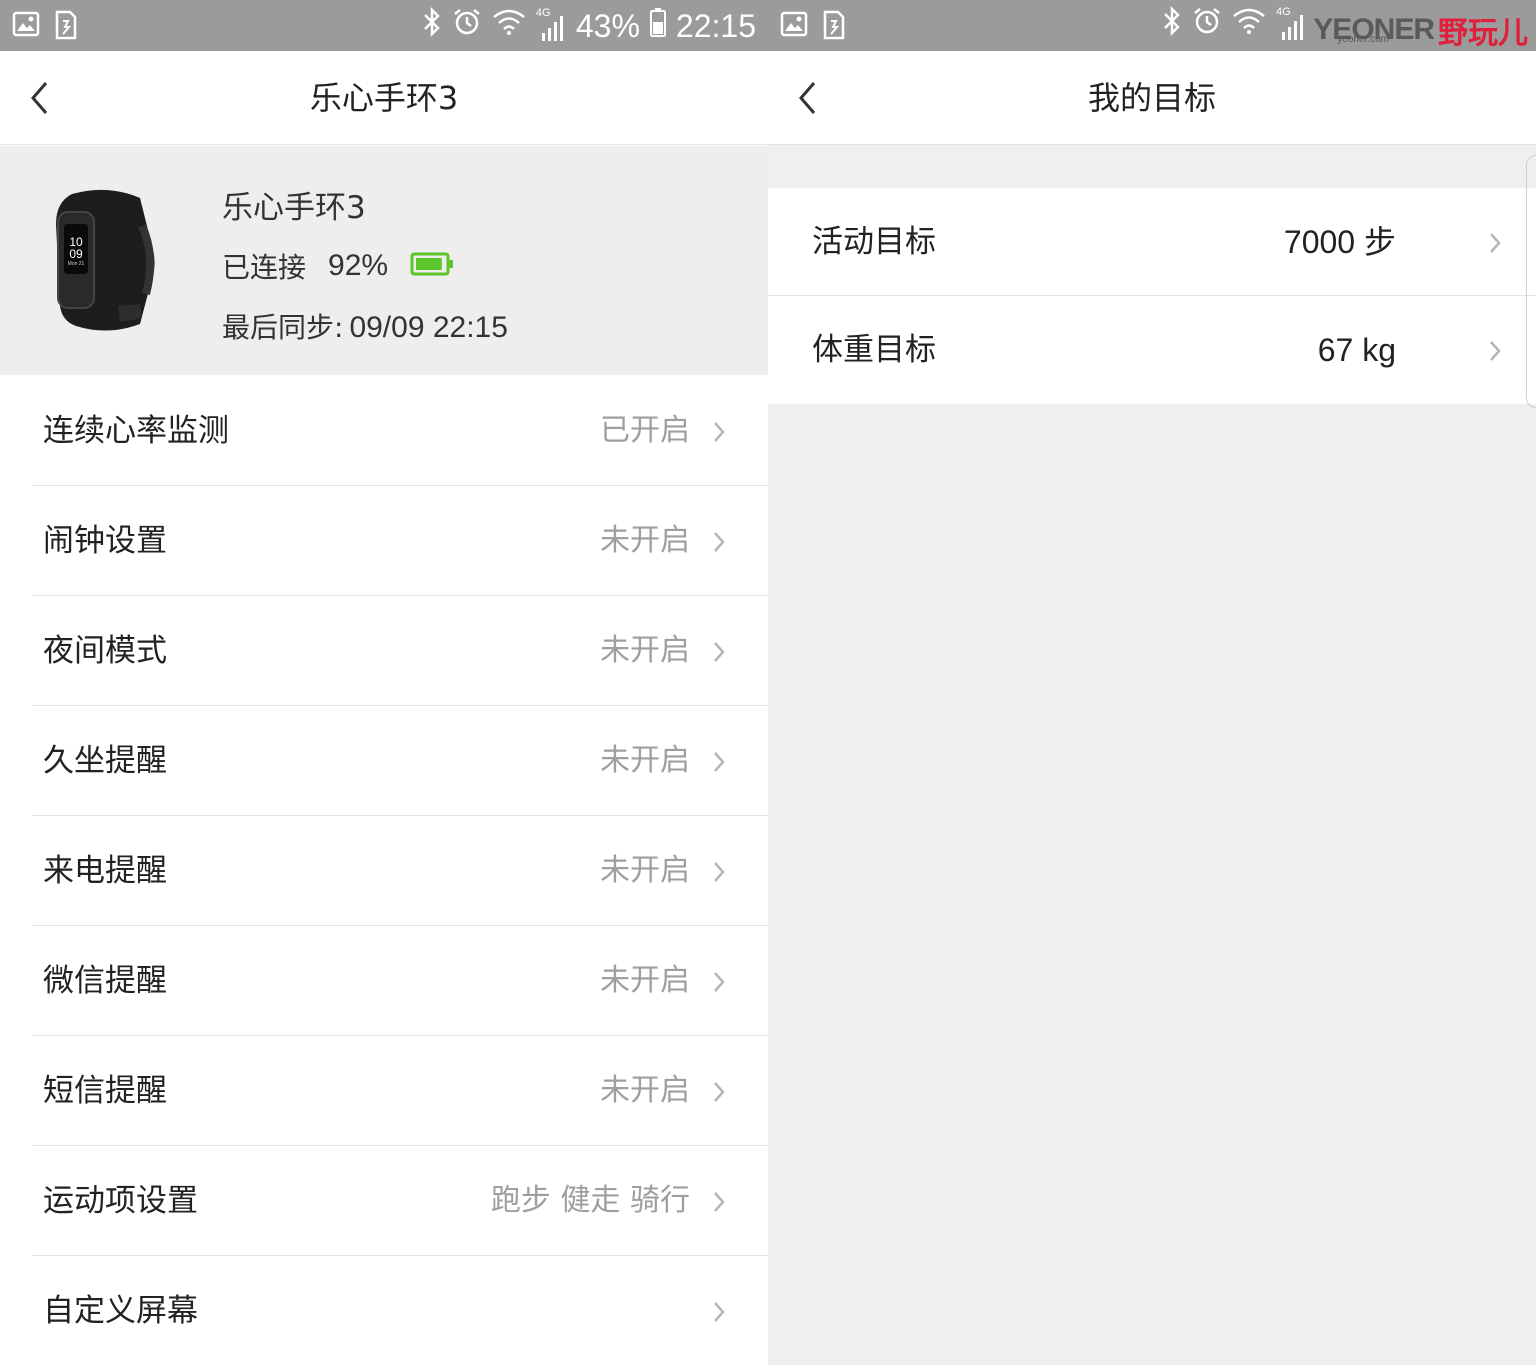 Image resolution: width=1536 pixels, height=1365 pixels. Describe the element at coordinates (1420, 30) in the screenshot. I see `watermark: YEONER yeoner.com 野玩儿` at that location.